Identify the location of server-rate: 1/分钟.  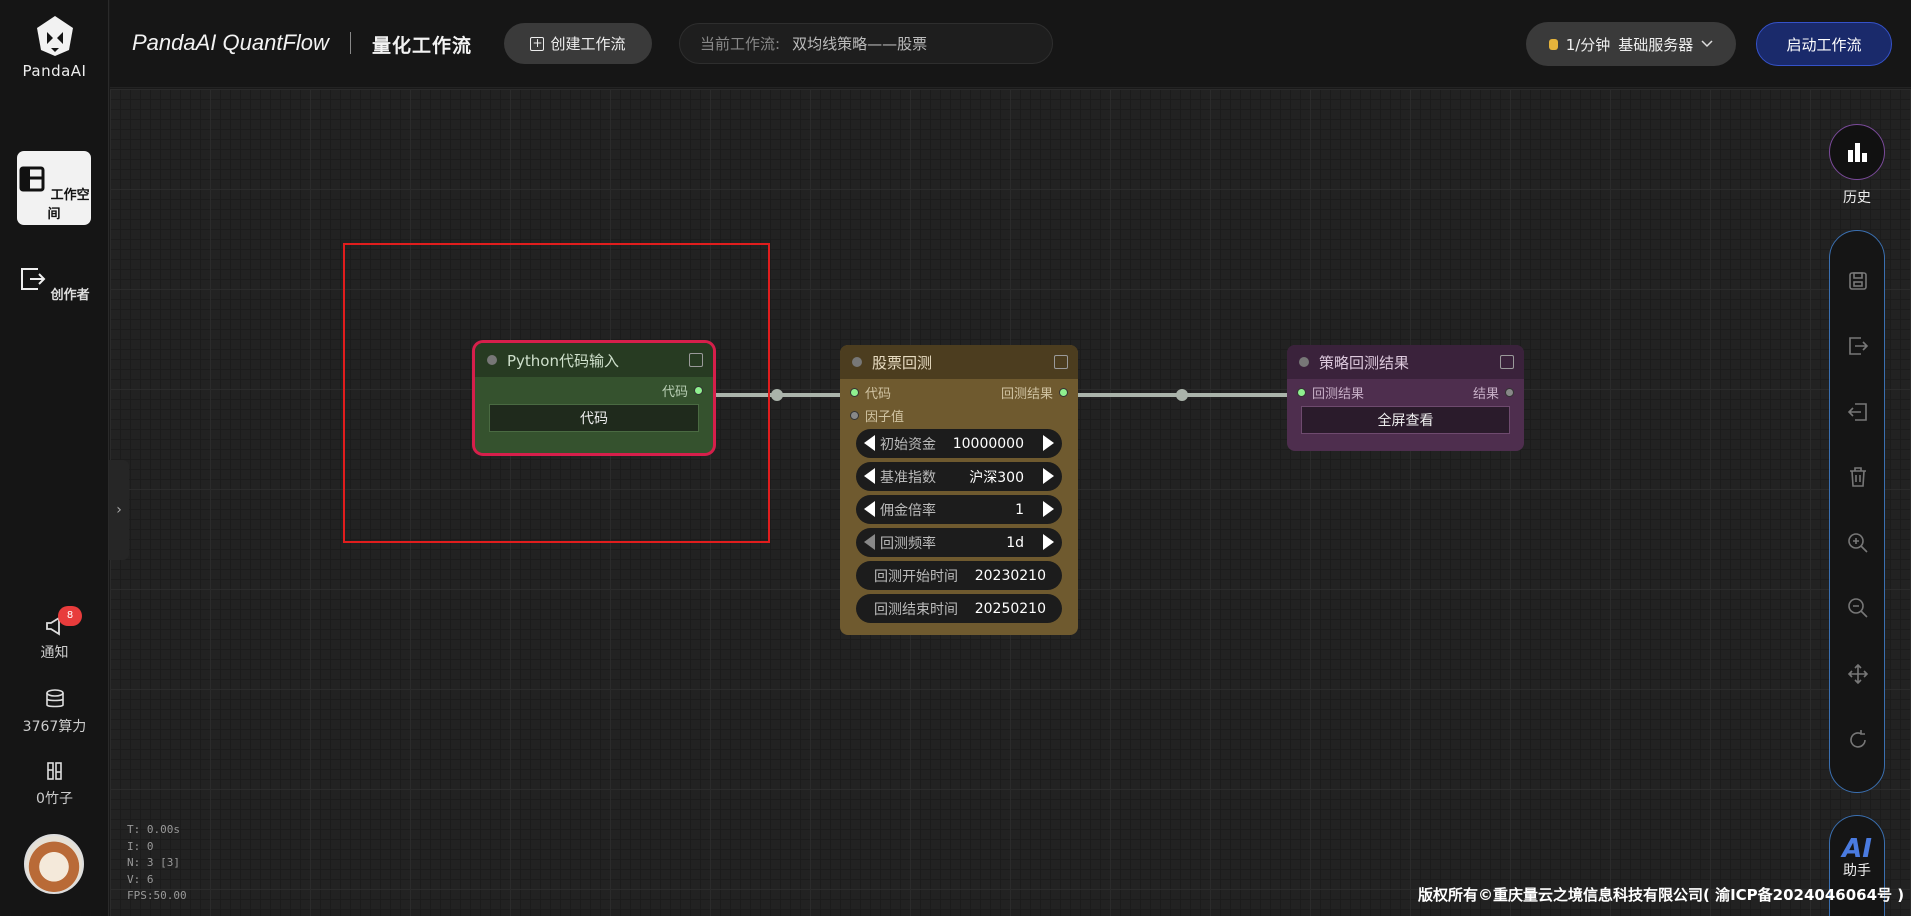
(1588, 44).